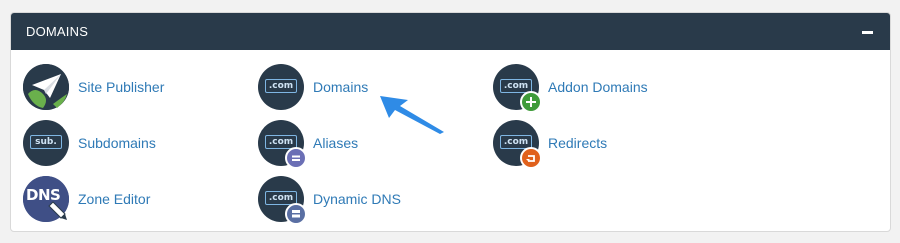 The image size is (900, 243). I want to click on icon-text: .com, so click(281, 86).